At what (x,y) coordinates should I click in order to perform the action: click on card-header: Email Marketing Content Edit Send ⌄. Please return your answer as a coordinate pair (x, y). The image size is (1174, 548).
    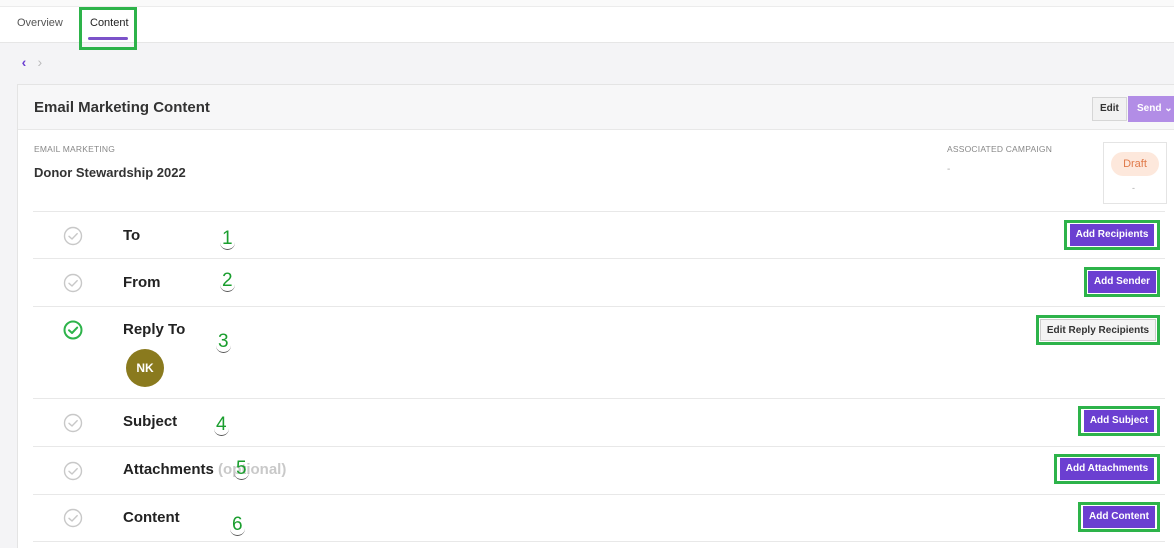
    Looking at the image, I should click on (596, 107).